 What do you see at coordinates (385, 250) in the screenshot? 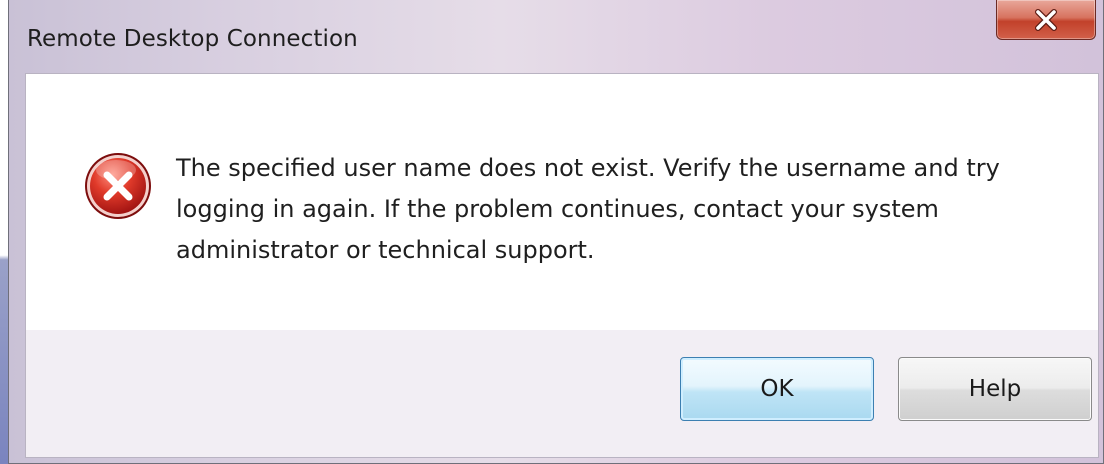
I see `message-line-3: administrator or technical support.` at bounding box center [385, 250].